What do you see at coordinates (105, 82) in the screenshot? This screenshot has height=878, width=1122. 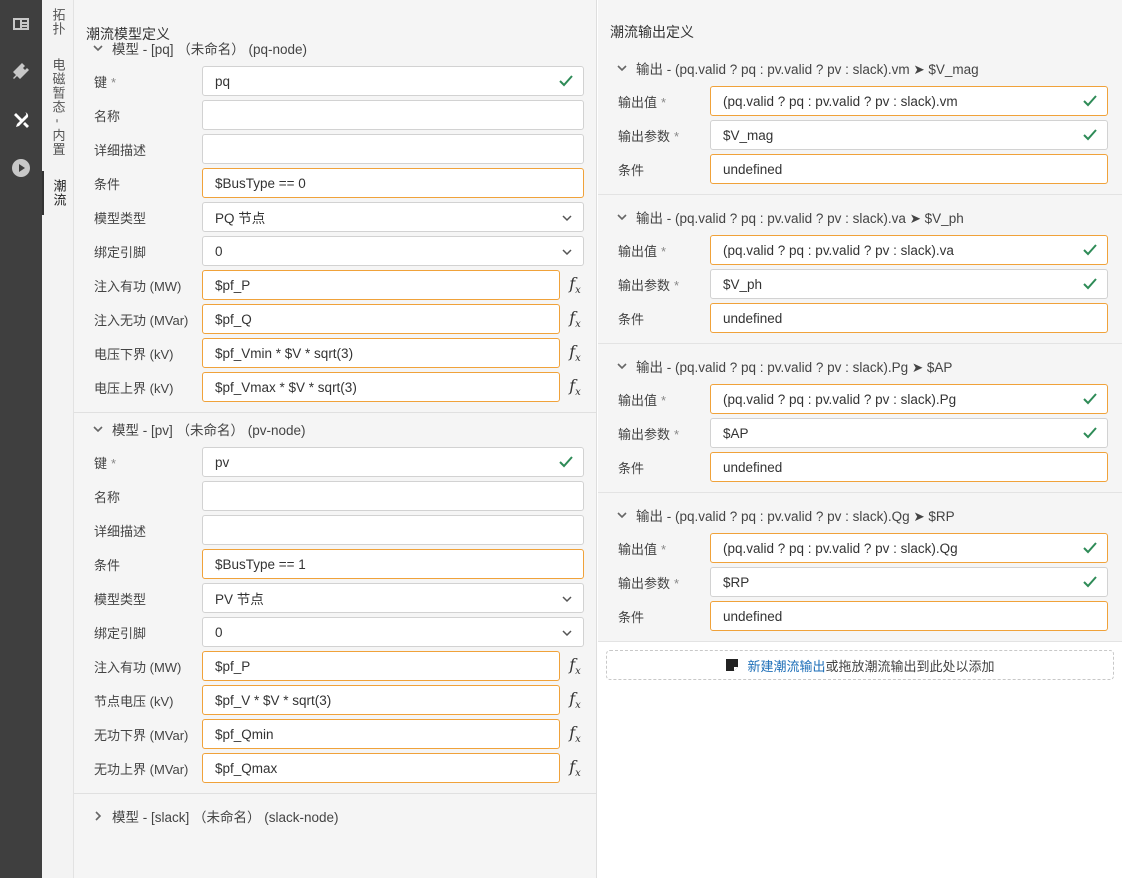 I see `field-label: 键 *` at bounding box center [105, 82].